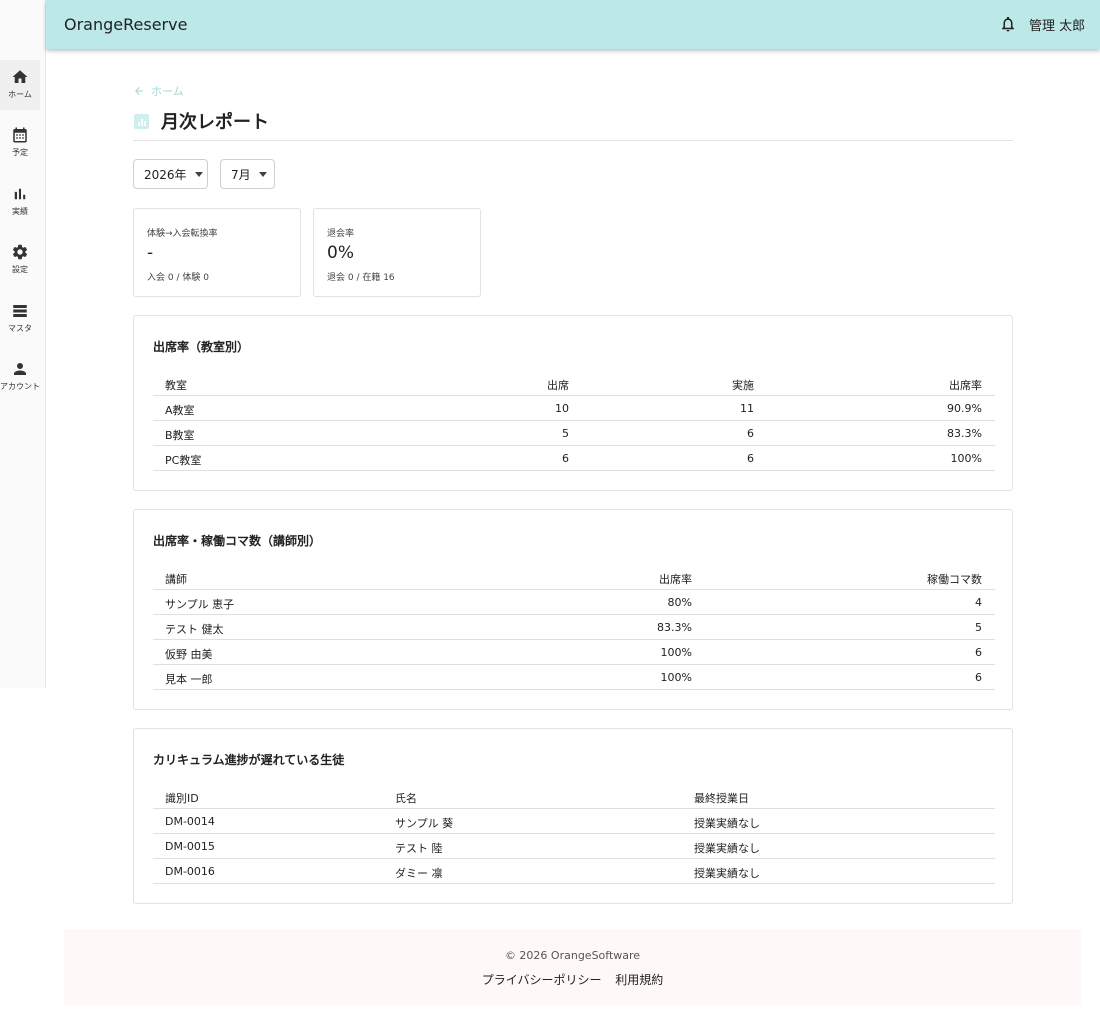 The width and height of the screenshot is (1100, 1024). I want to click on table-cell: A教室, so click(180, 410).